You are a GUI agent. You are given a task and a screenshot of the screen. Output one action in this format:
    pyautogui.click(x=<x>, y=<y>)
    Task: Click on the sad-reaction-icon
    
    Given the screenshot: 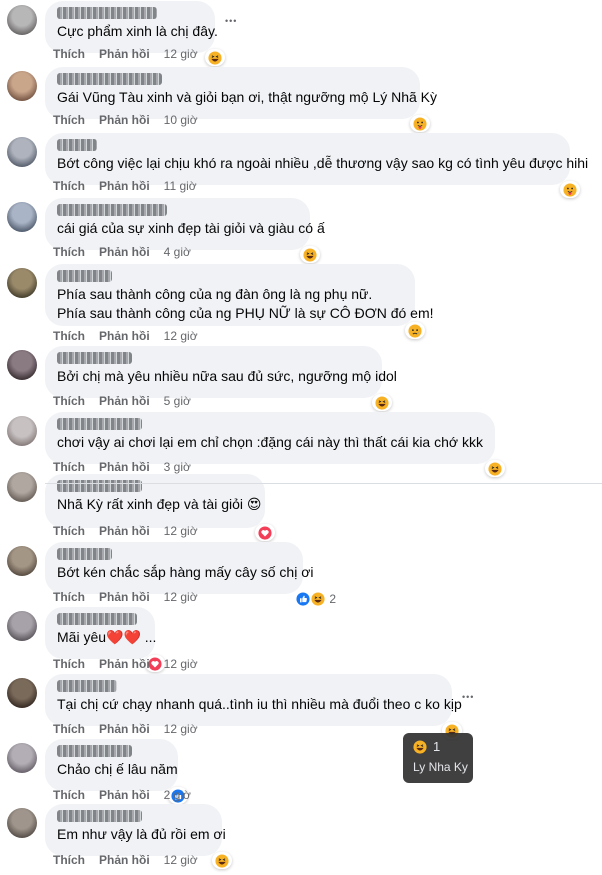 What is the action you would take?
    pyautogui.click(x=415, y=330)
    